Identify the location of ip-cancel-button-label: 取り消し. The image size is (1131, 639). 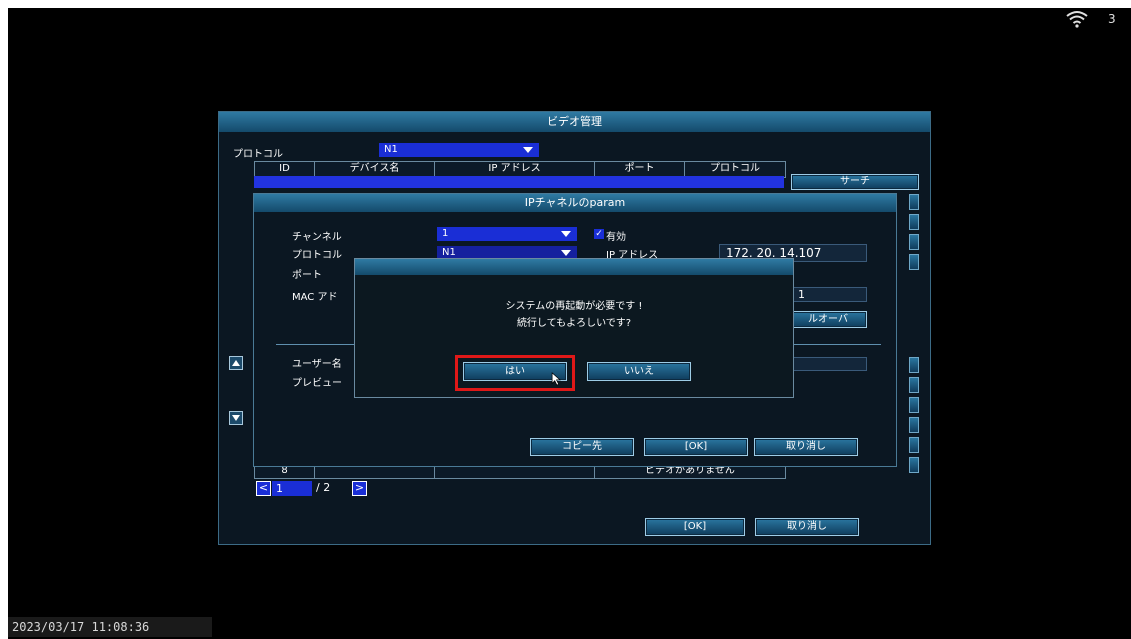
(806, 446).